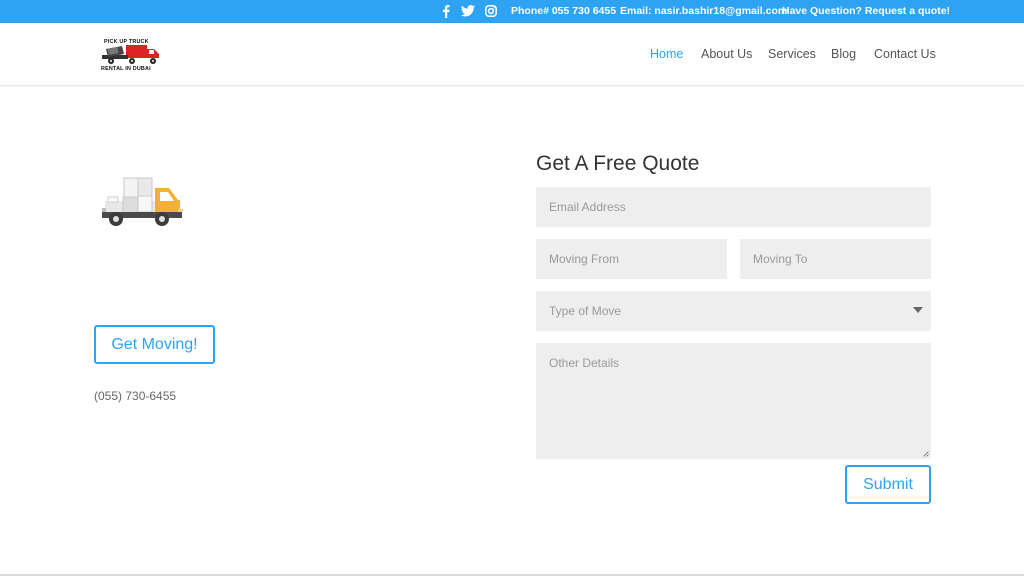  Describe the element at coordinates (135, 396) in the screenshot. I see `contact-phone: (055) 730-6455` at that location.